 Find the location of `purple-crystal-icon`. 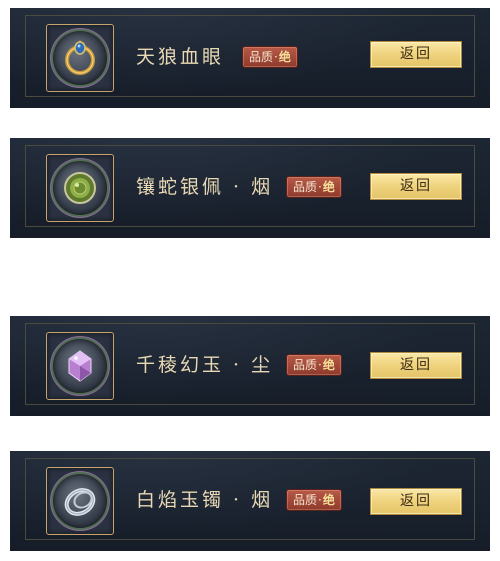

purple-crystal-icon is located at coordinates (80, 366).